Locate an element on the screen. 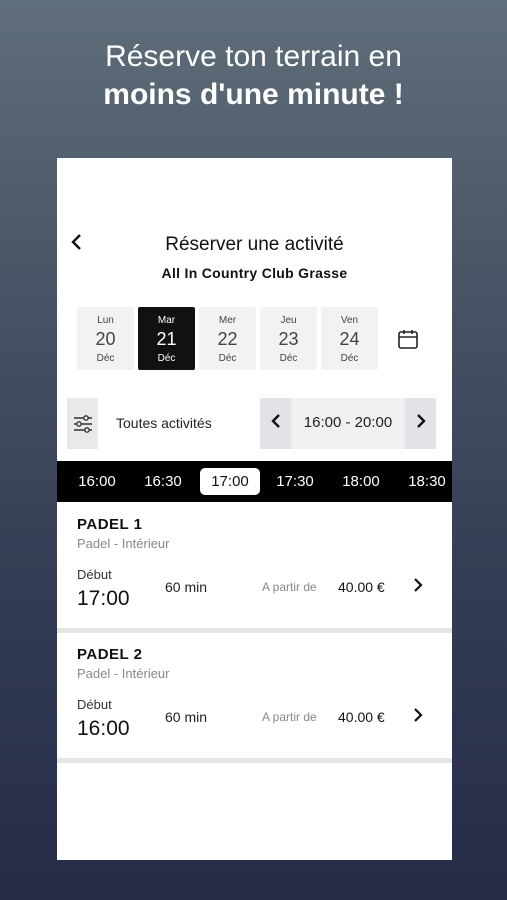 The width and height of the screenshot is (507, 900). day-number: 23 is located at coordinates (288, 339).